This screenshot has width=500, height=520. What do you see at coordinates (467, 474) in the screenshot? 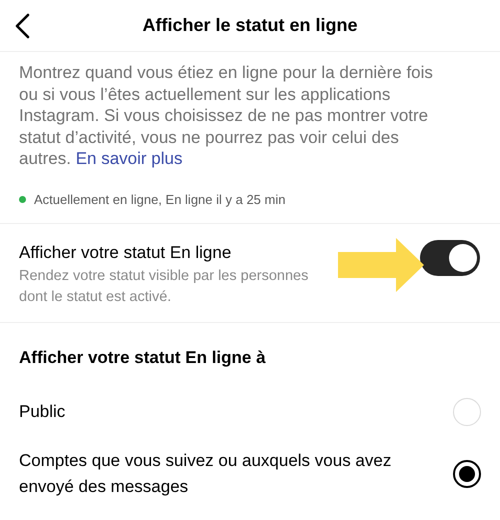
I see `radio-button` at bounding box center [467, 474].